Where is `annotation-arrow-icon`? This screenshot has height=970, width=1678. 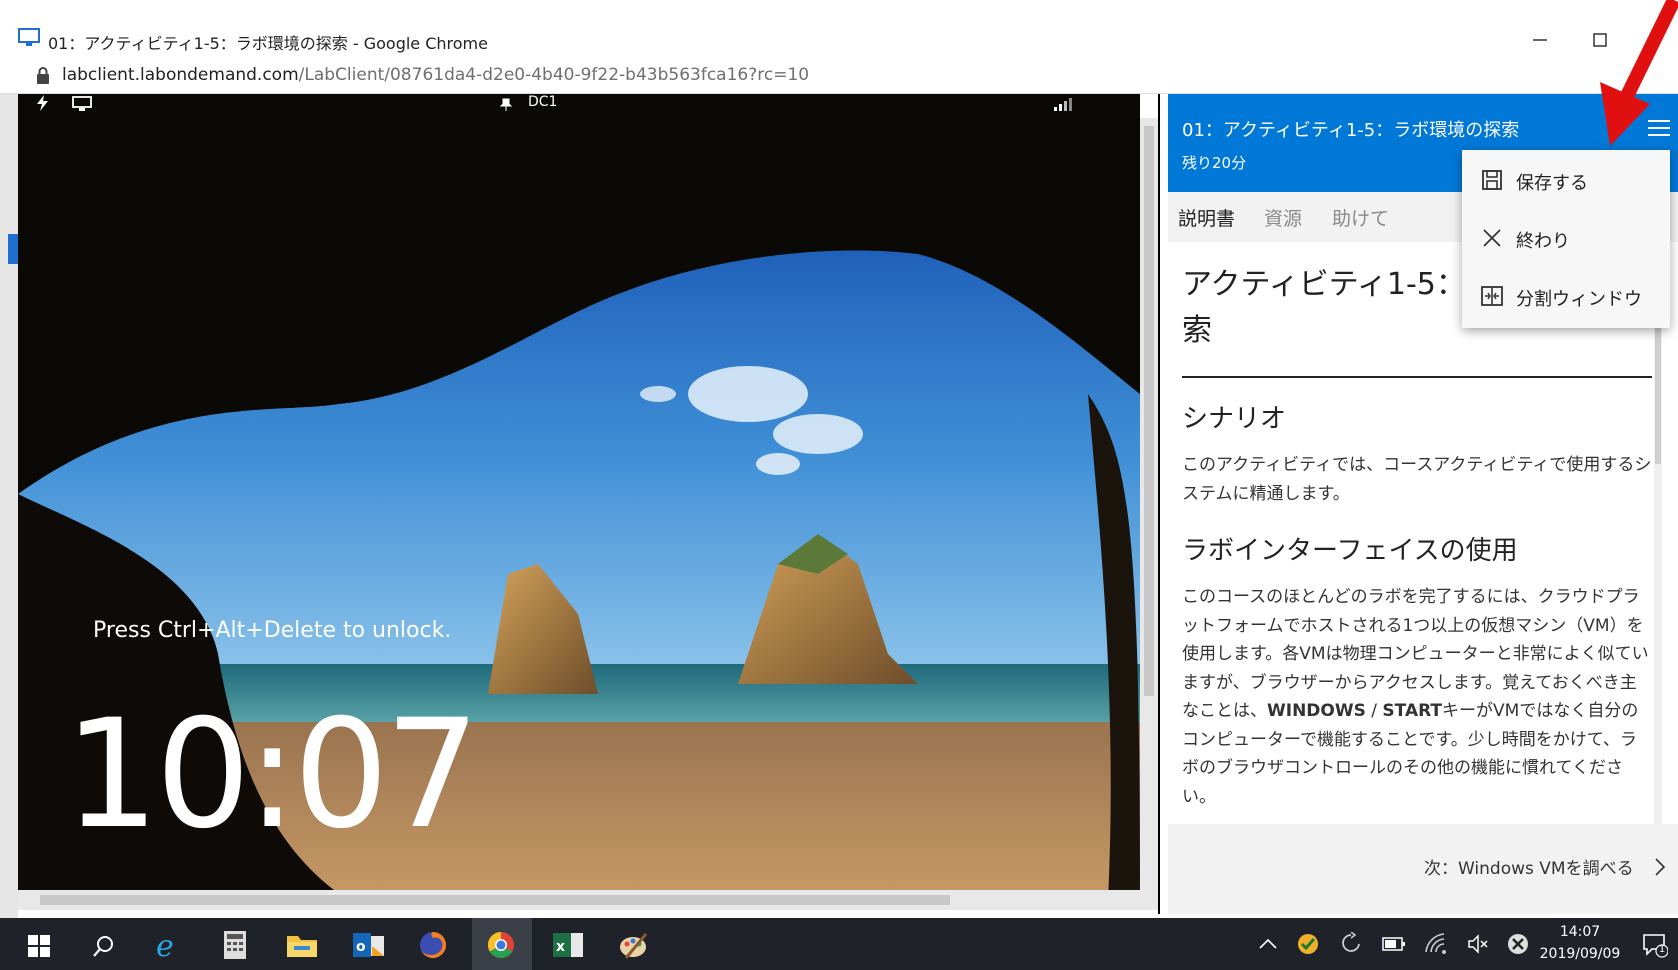
annotation-arrow-icon is located at coordinates (1639, 73).